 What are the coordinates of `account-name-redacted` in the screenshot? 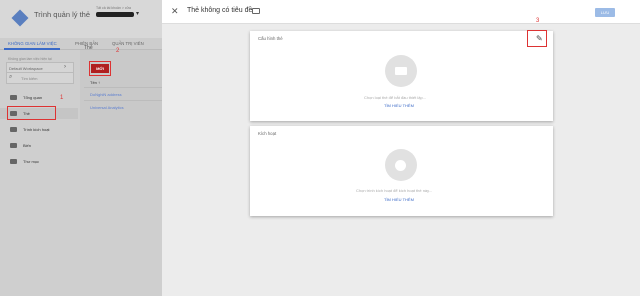 It's located at (115, 14).